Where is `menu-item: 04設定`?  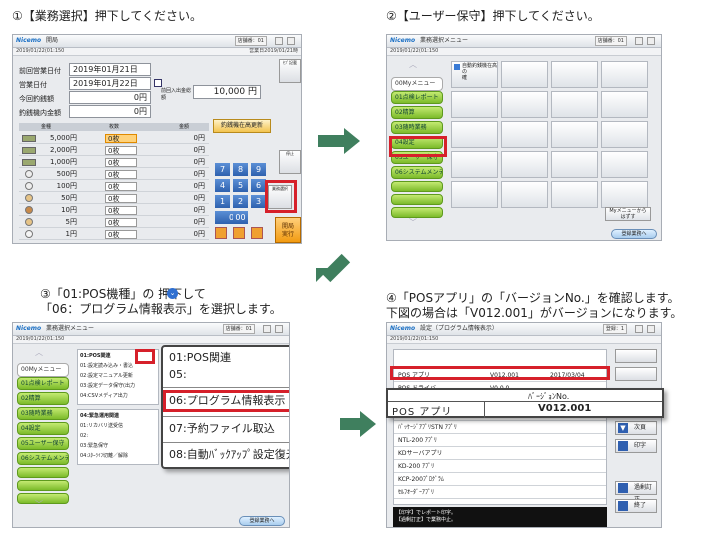
menu-item: 04設定 is located at coordinates (43, 428).